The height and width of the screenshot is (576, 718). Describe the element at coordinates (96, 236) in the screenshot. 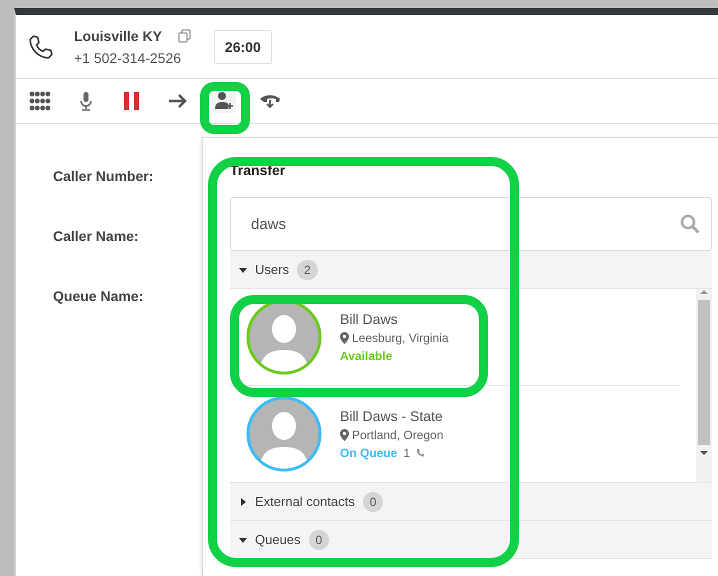

I see `detail-label: Caller Name:` at that location.